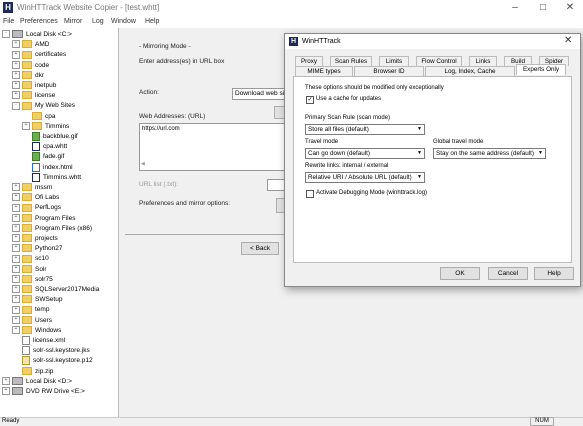 This screenshot has height=426, width=583. What do you see at coordinates (43, 218) in the screenshot?
I see `tree-item: + Program Files` at bounding box center [43, 218].